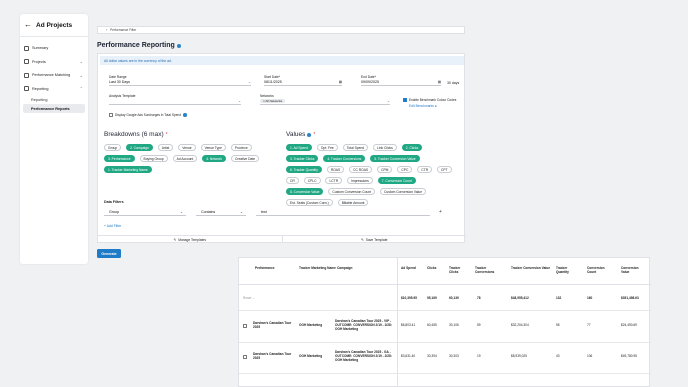 The image size is (688, 387). What do you see at coordinates (385, 169) in the screenshot?
I see `chip-cpm: CPM` at bounding box center [385, 169].